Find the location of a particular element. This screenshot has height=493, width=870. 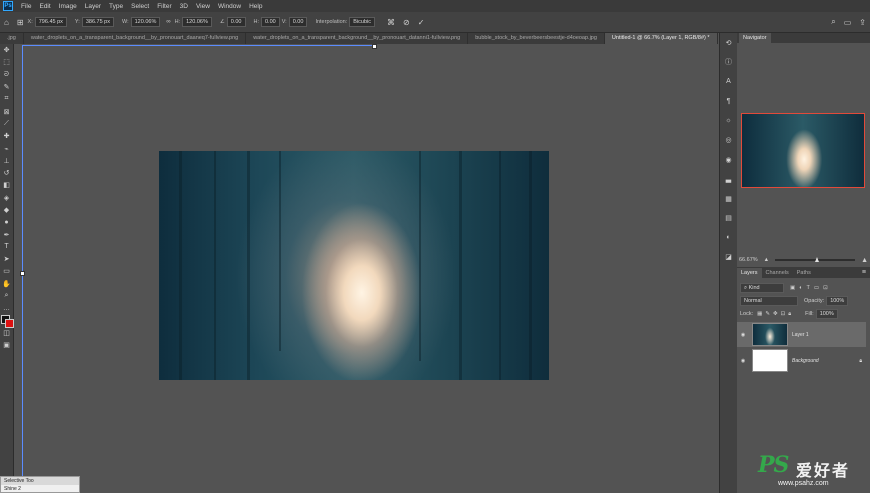

quick-select-tool-icon: ✎ is located at coordinates (6, 87).